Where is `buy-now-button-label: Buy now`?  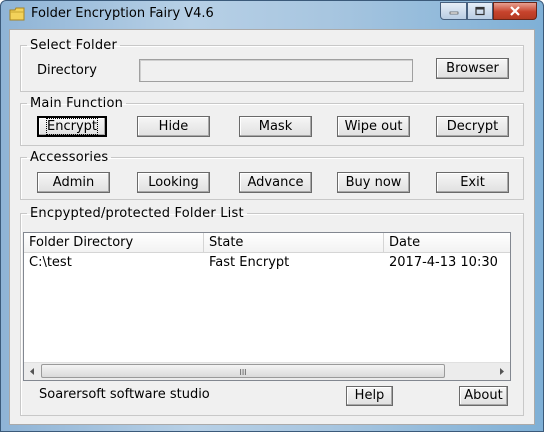
buy-now-button-label: Buy now is located at coordinates (373, 182).